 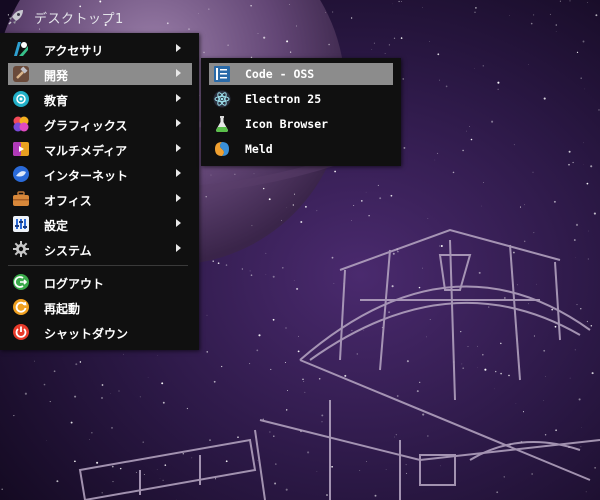 What do you see at coordinates (98, 265) in the screenshot?
I see `menu-separator` at bounding box center [98, 265].